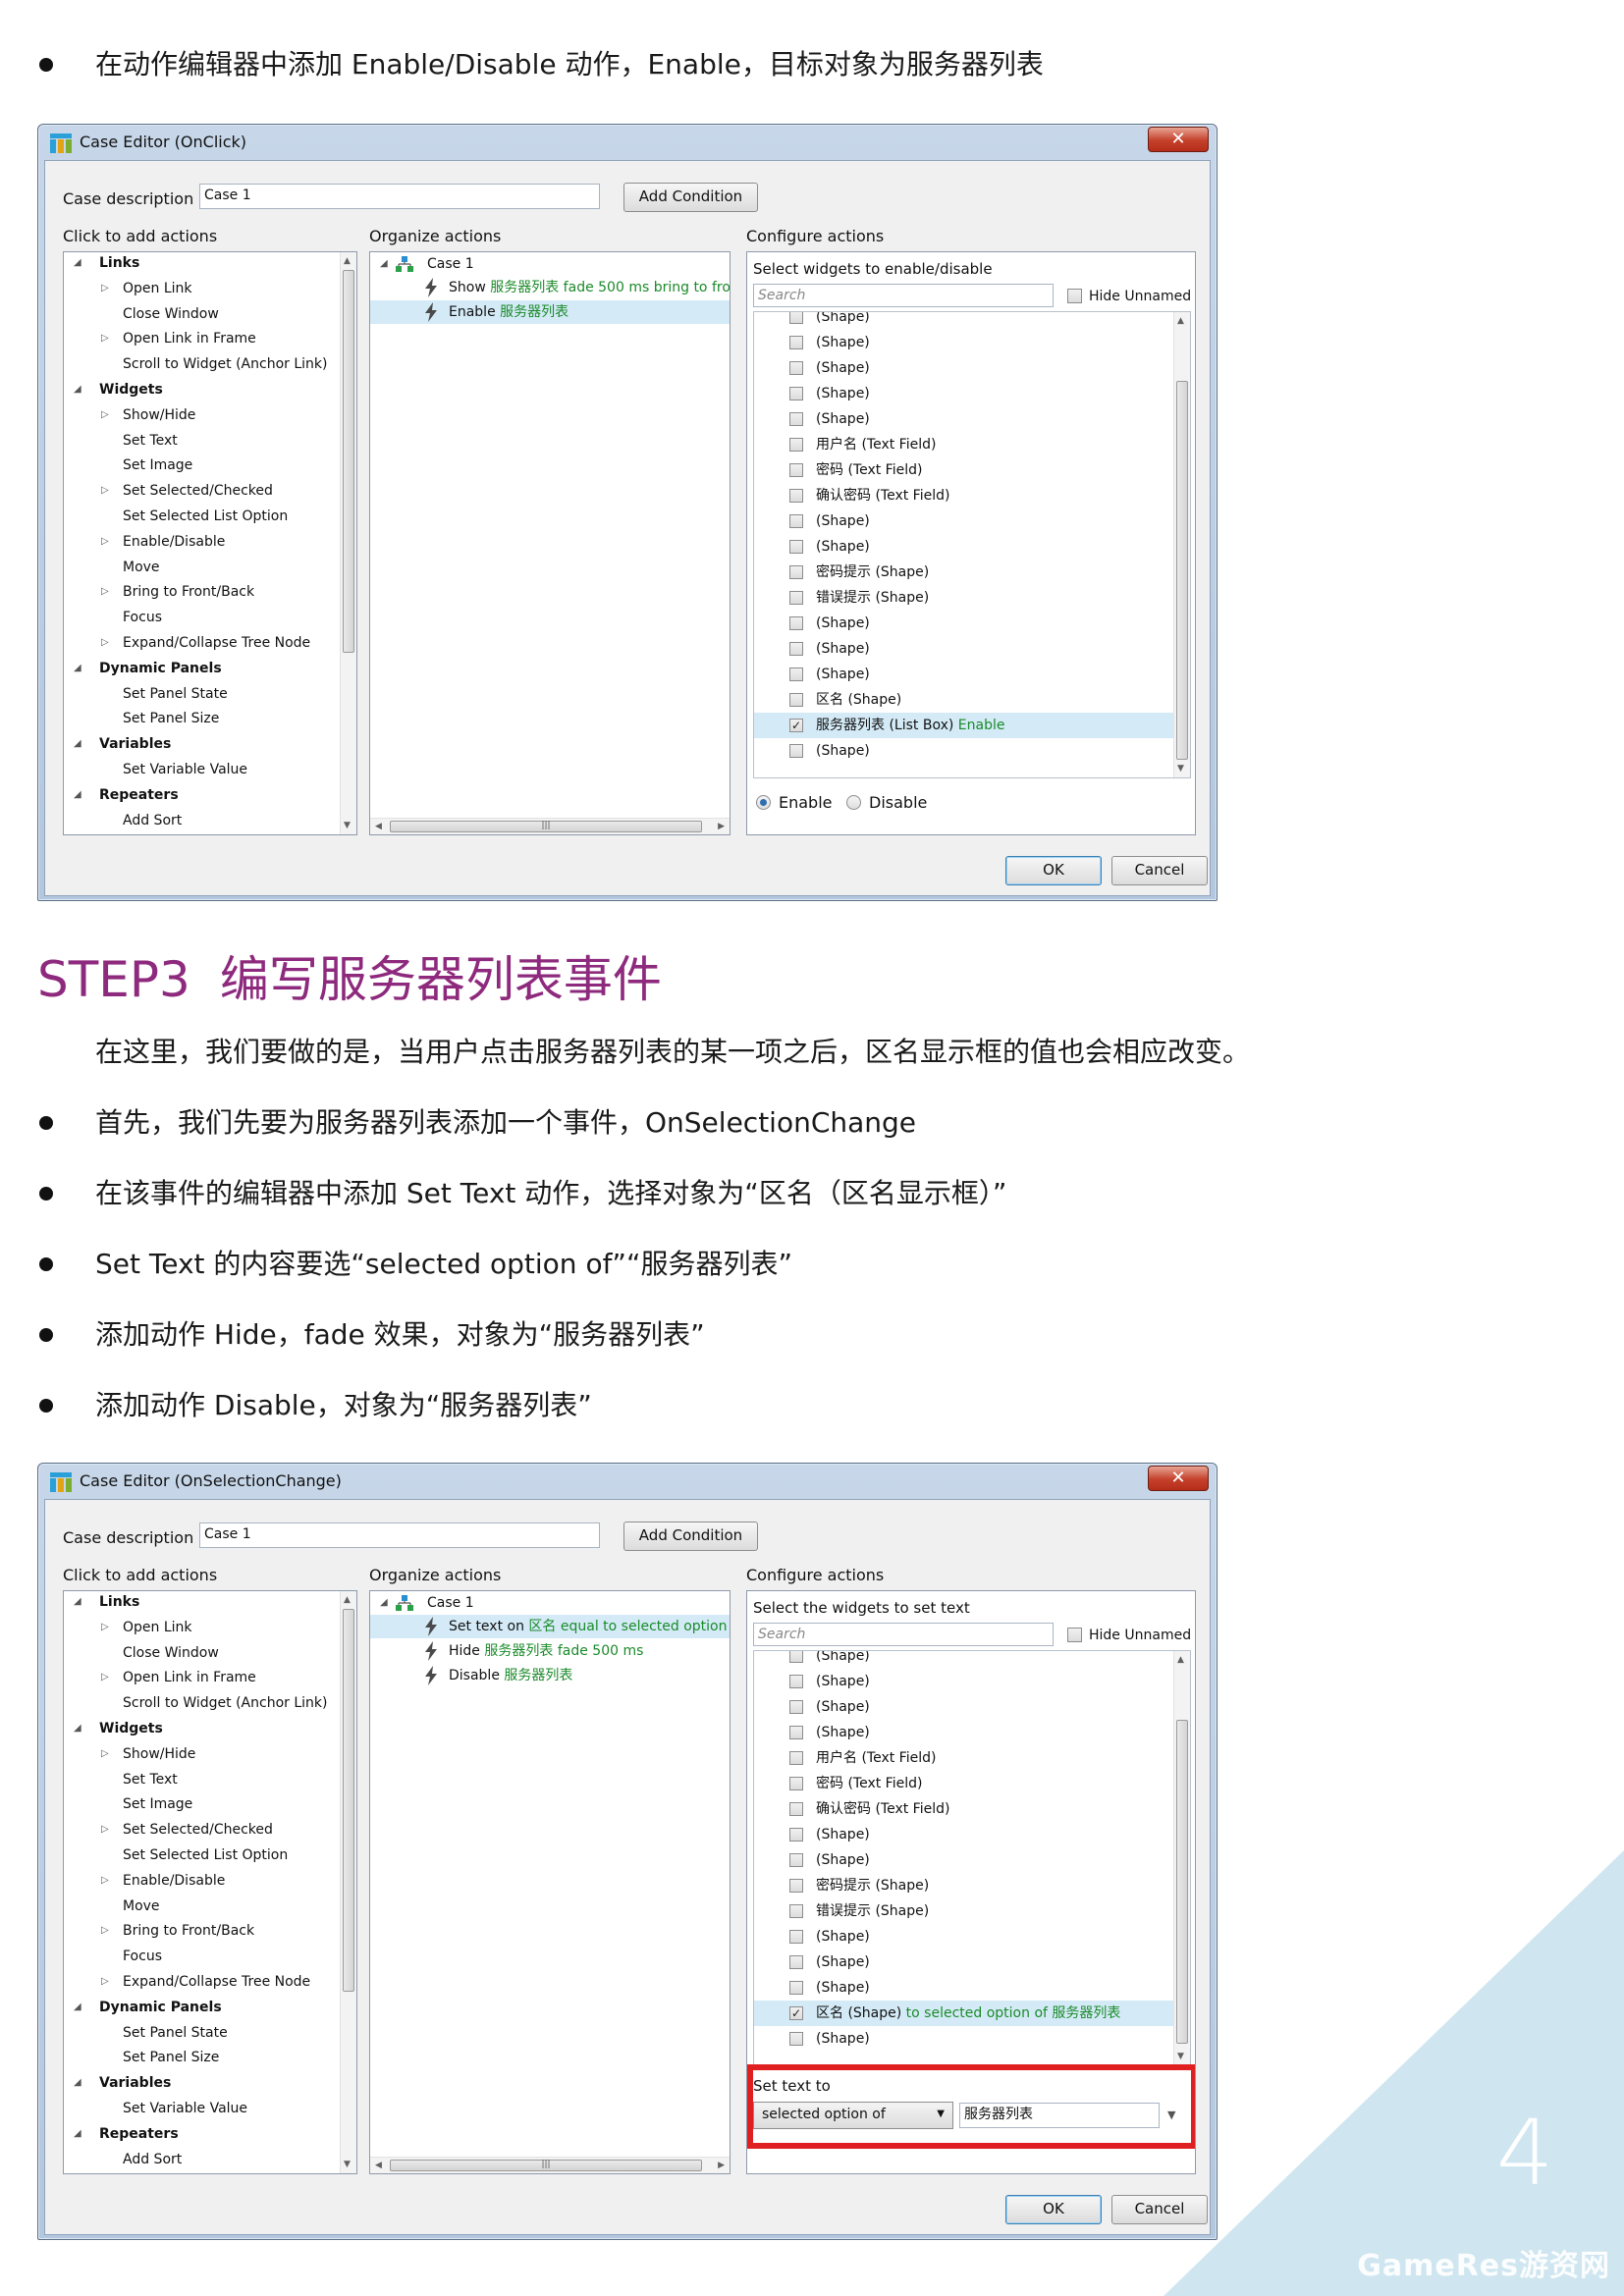 Image resolution: width=1624 pixels, height=2296 pixels. Describe the element at coordinates (135, 2083) in the screenshot. I see `action-variables: Variables` at that location.